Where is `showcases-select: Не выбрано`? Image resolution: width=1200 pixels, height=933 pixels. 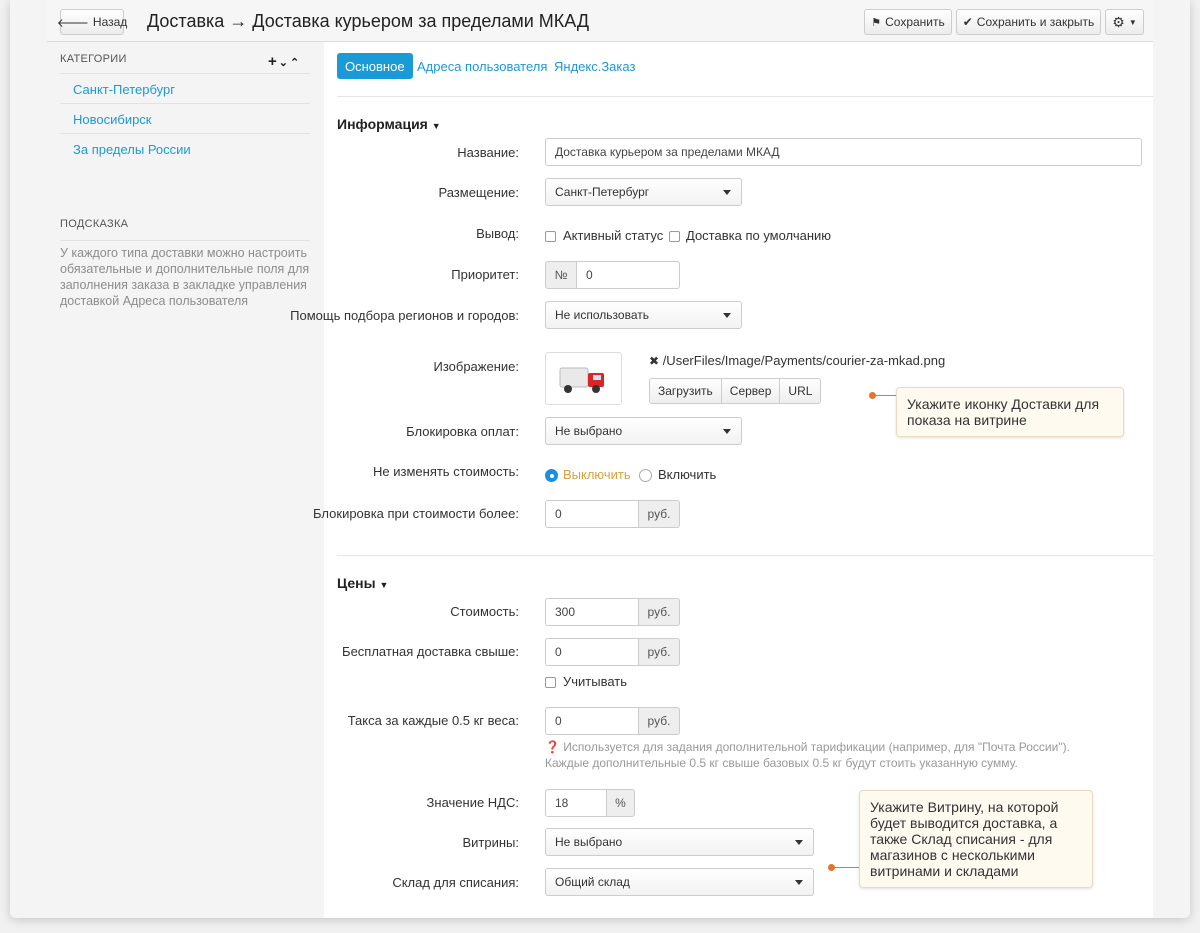
showcases-select: Не выбрано is located at coordinates (679, 842).